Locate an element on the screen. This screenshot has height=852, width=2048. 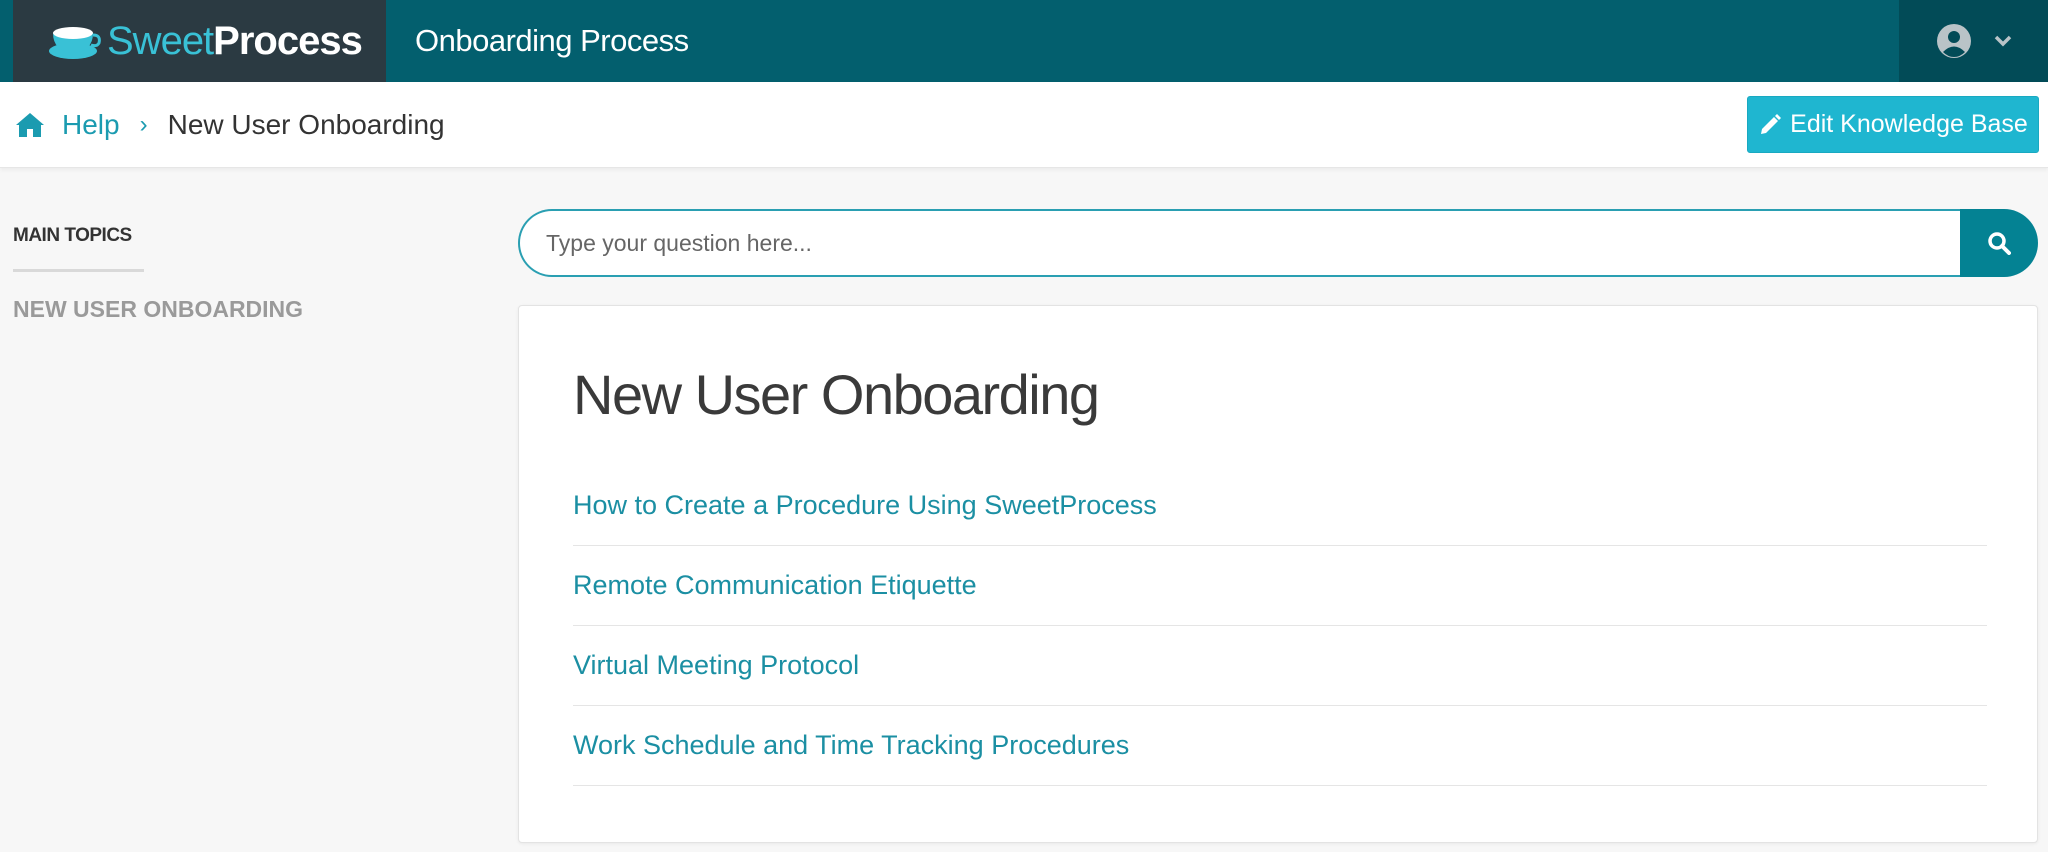
brand-logo: SweetProcess is located at coordinates (199, 41).